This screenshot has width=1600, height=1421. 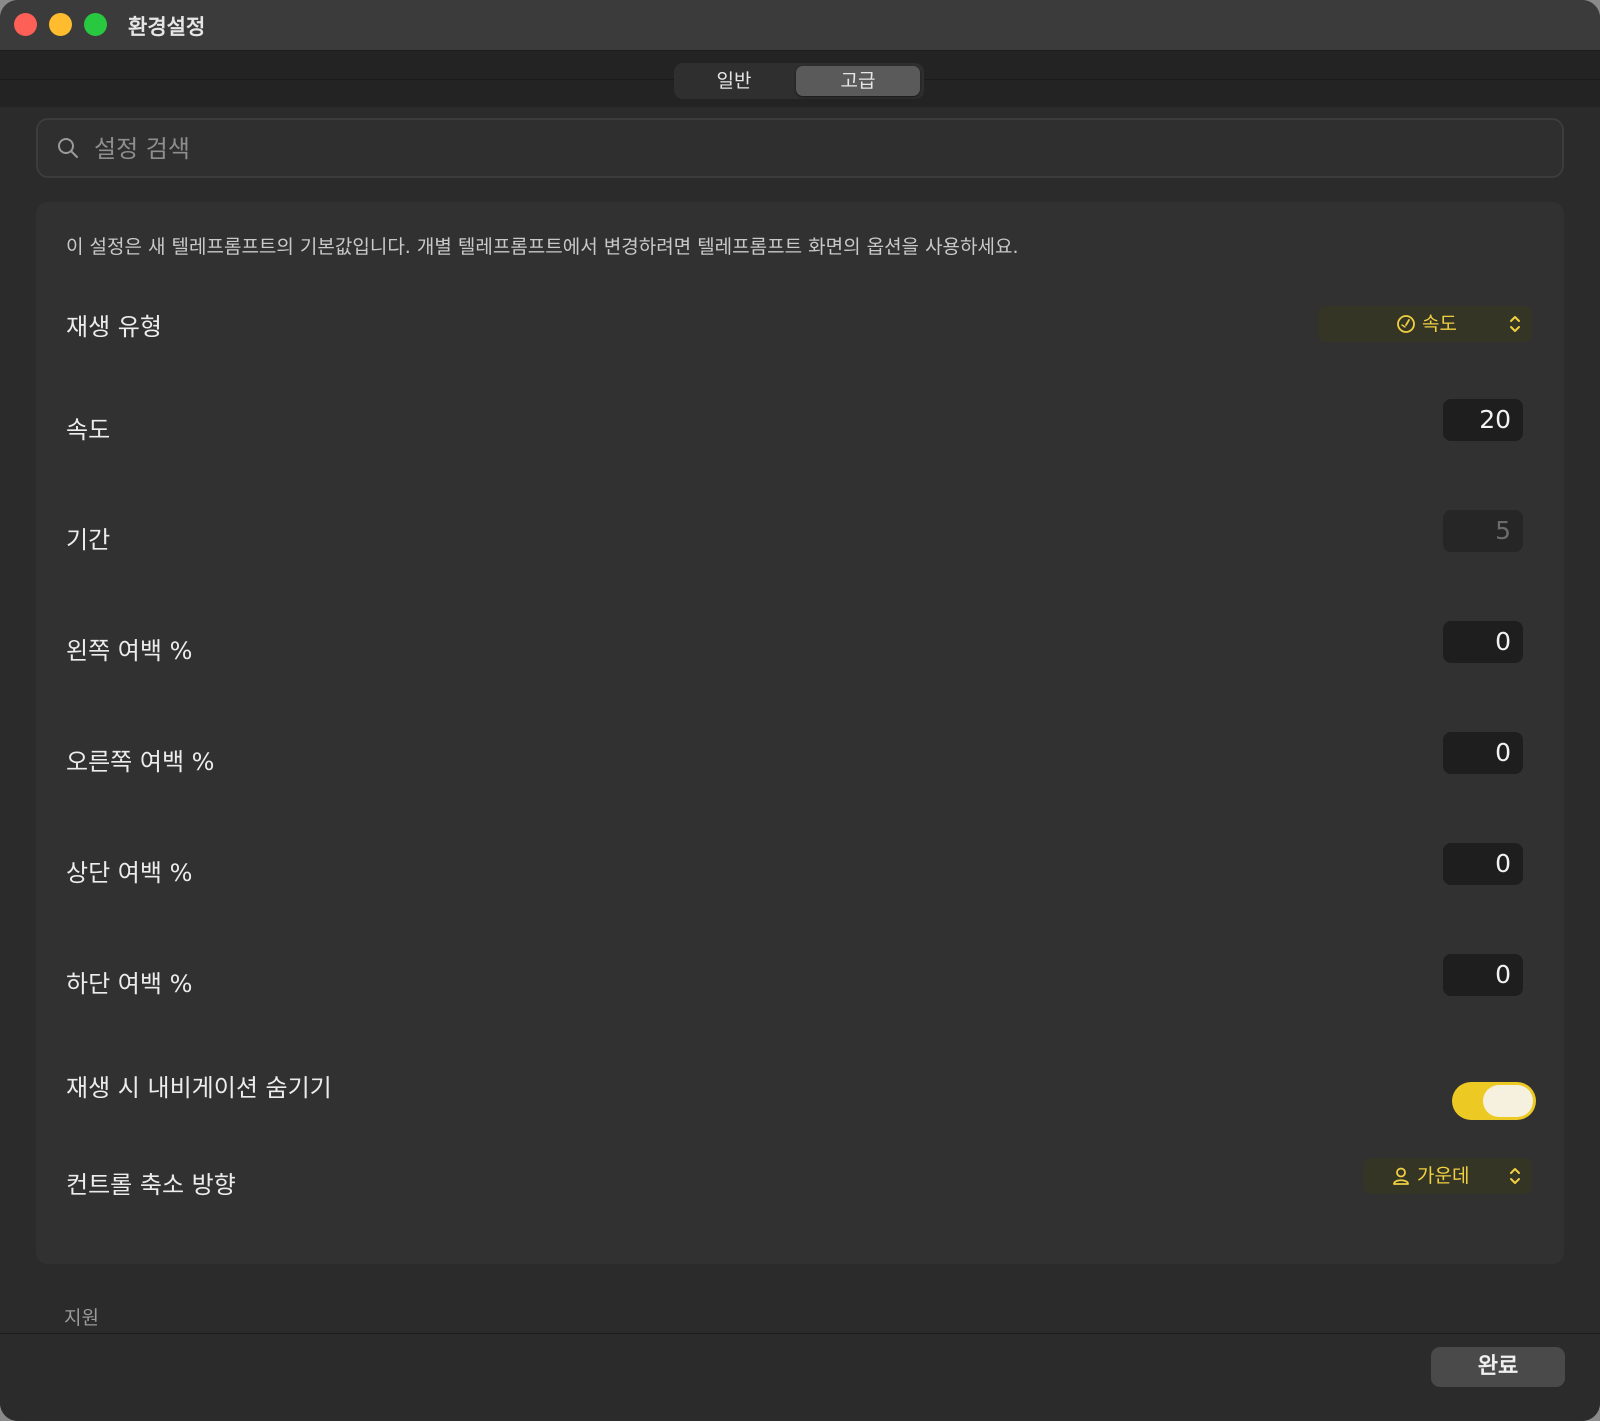 What do you see at coordinates (1483, 864) in the screenshot?
I see `top-margin-input: 0` at bounding box center [1483, 864].